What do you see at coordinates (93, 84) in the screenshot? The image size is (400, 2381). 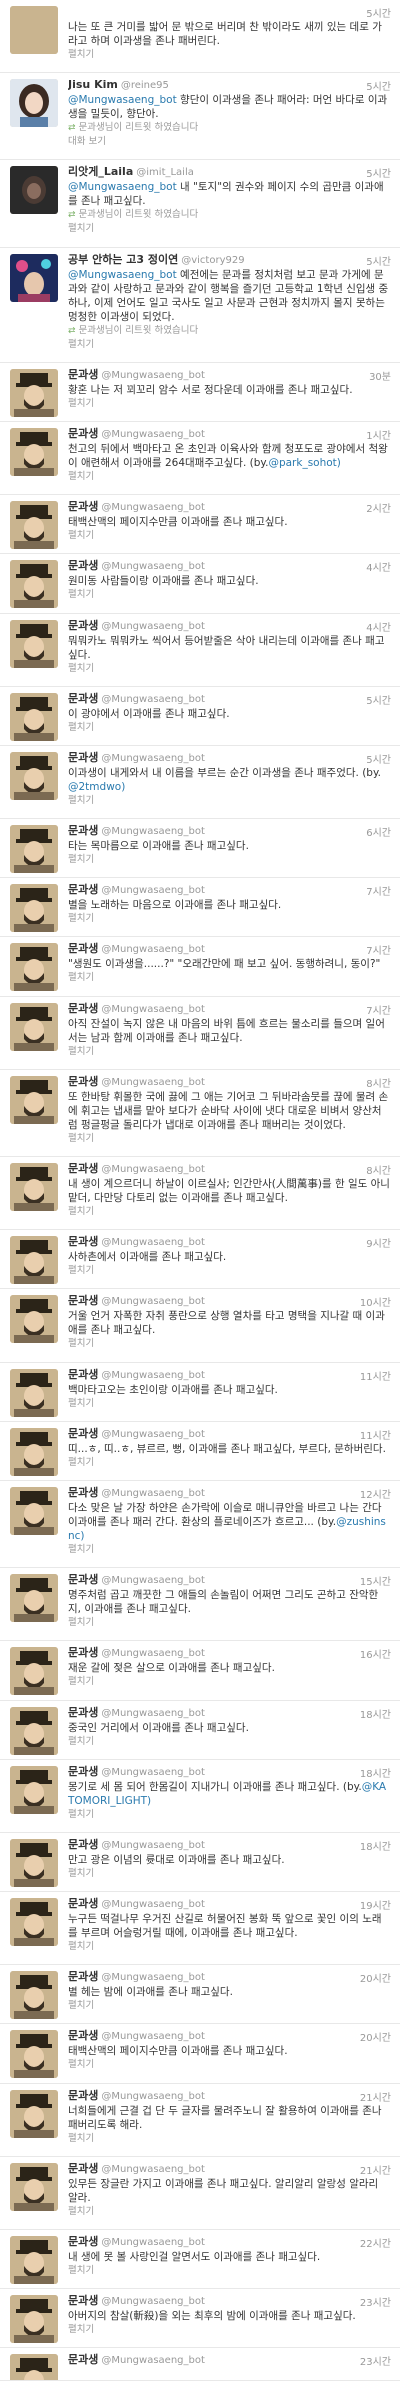 I see `author-name: Jisu Kim` at bounding box center [93, 84].